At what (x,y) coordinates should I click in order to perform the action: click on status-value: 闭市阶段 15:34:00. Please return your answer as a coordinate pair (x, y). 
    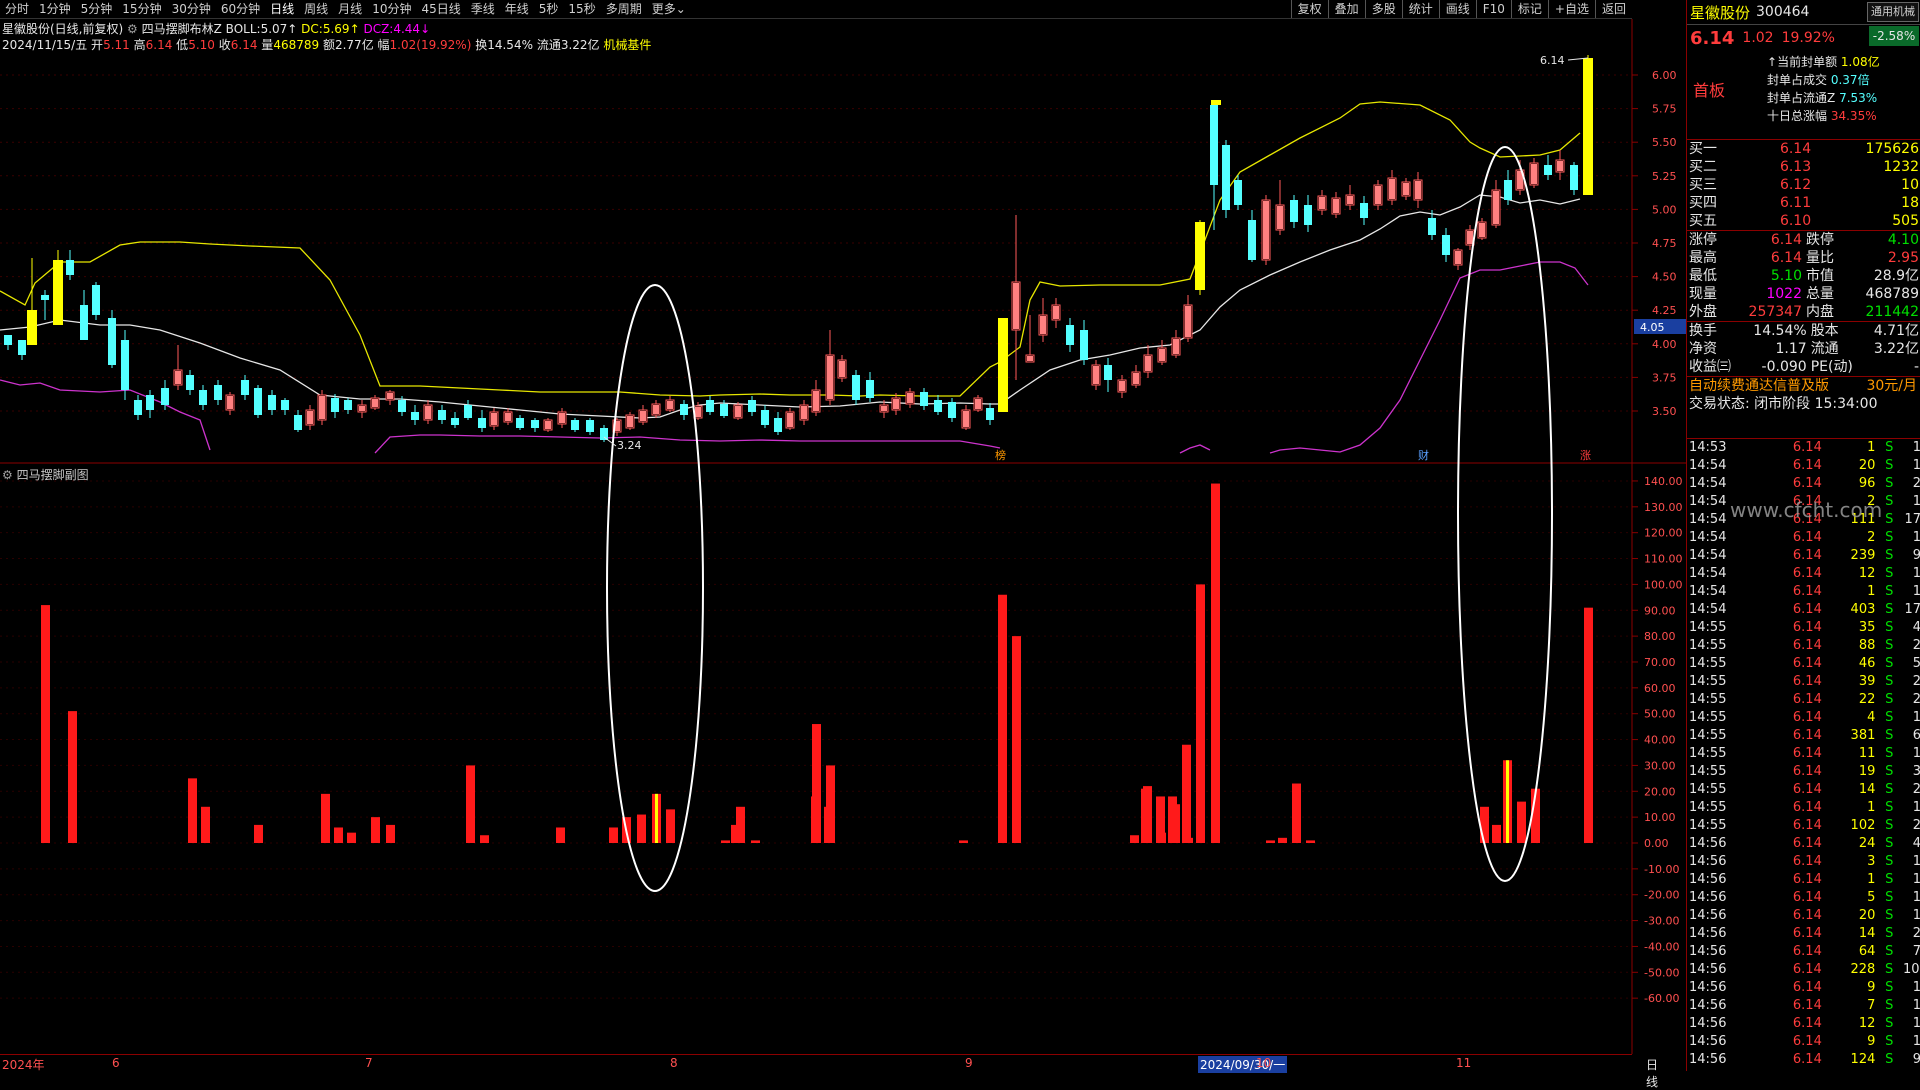
    Looking at the image, I should click on (1816, 404).